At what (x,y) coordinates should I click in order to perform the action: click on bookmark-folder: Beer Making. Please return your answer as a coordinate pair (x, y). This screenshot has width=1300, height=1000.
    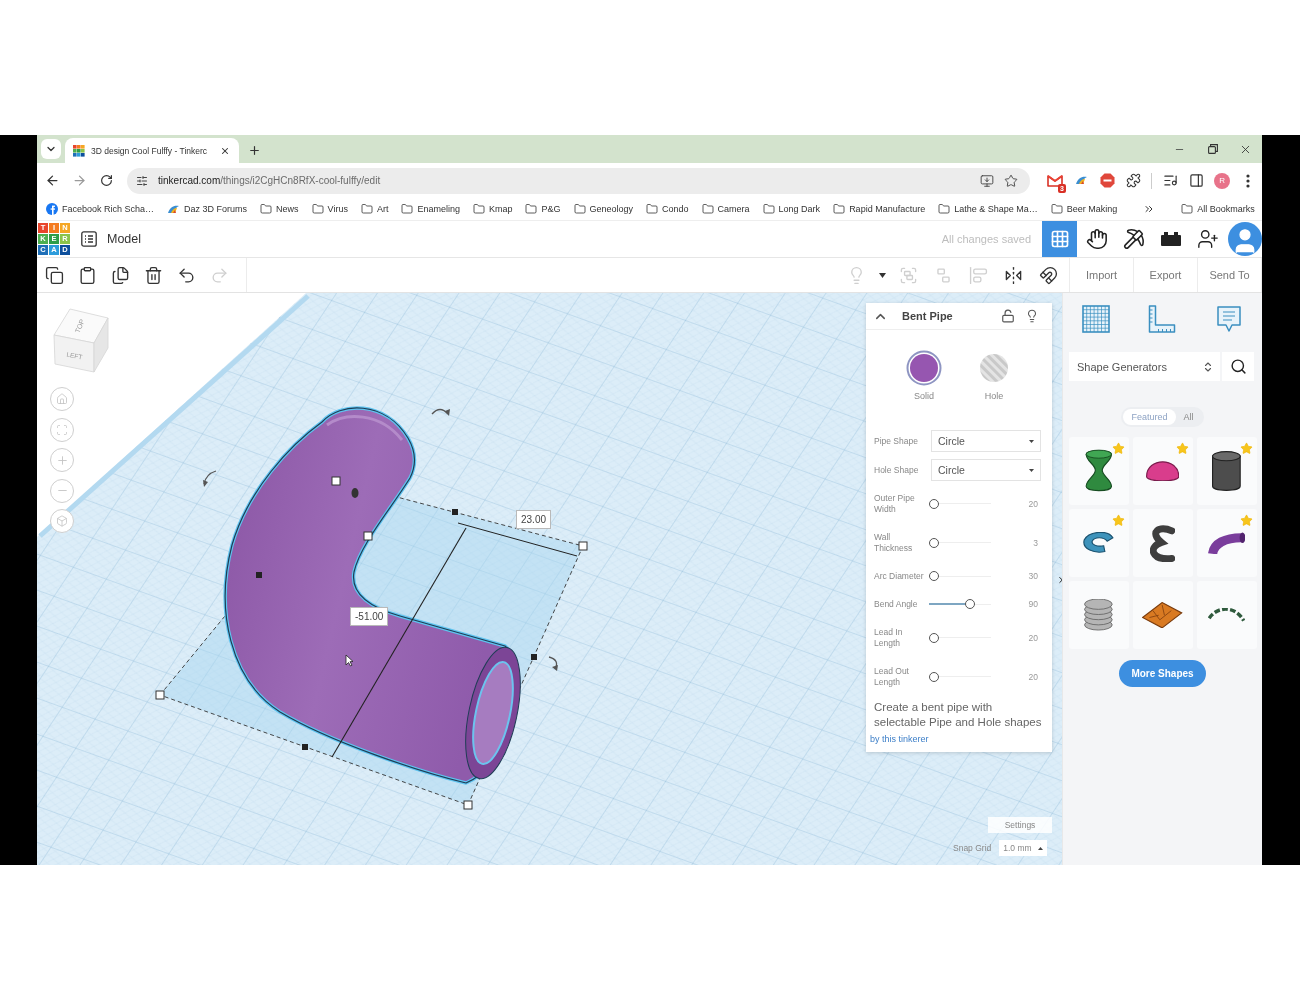
    Looking at the image, I should click on (1084, 209).